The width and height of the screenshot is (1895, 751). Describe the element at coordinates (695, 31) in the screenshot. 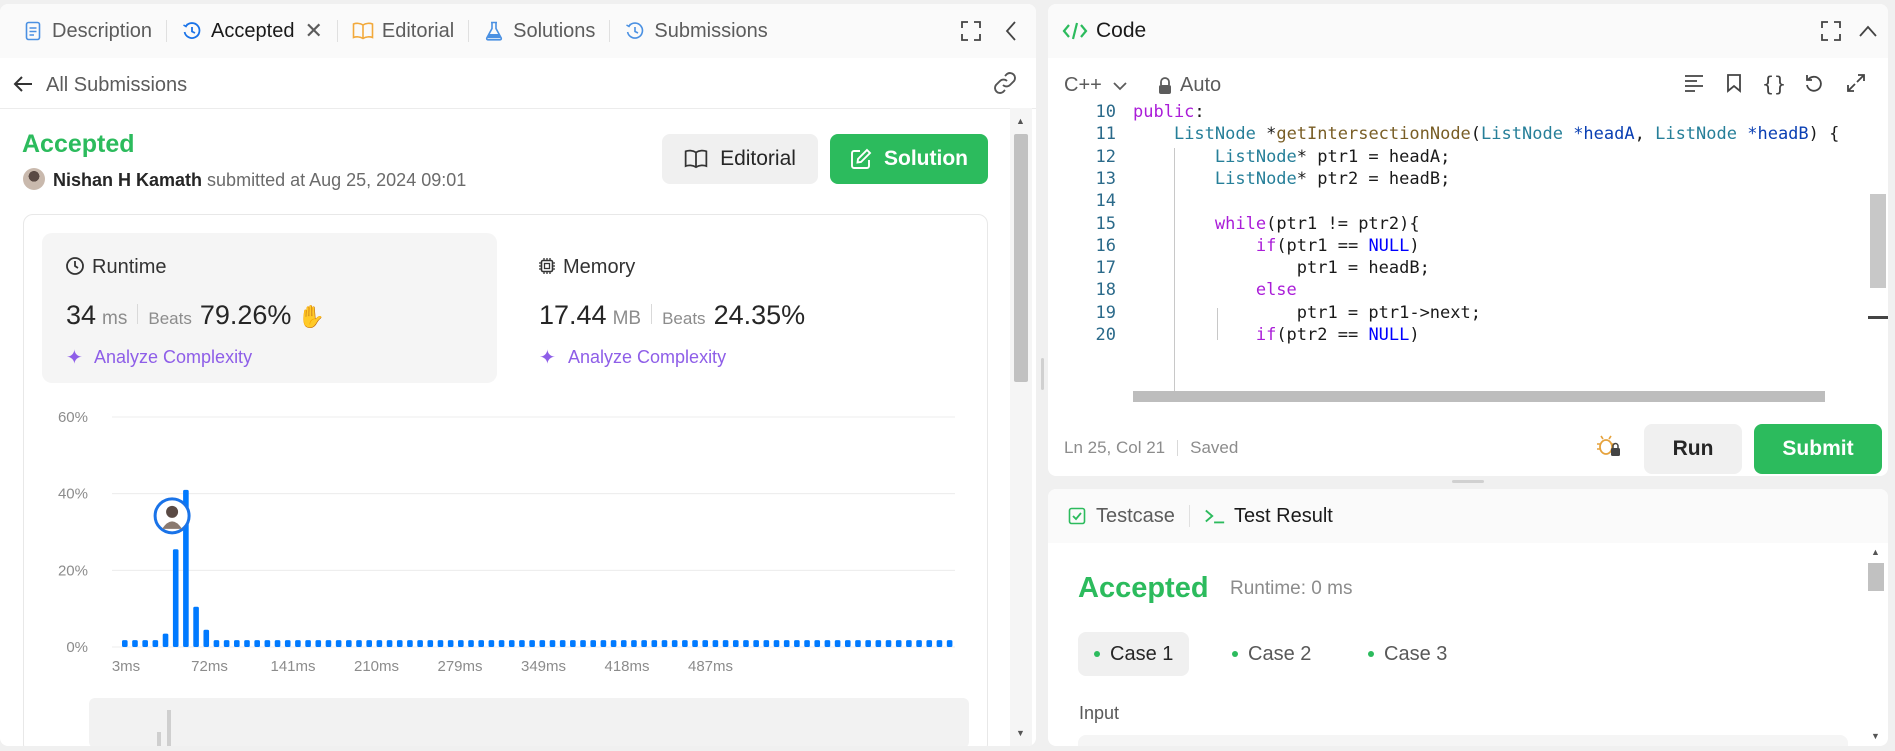

I see `tab-submissions: Submissions` at that location.